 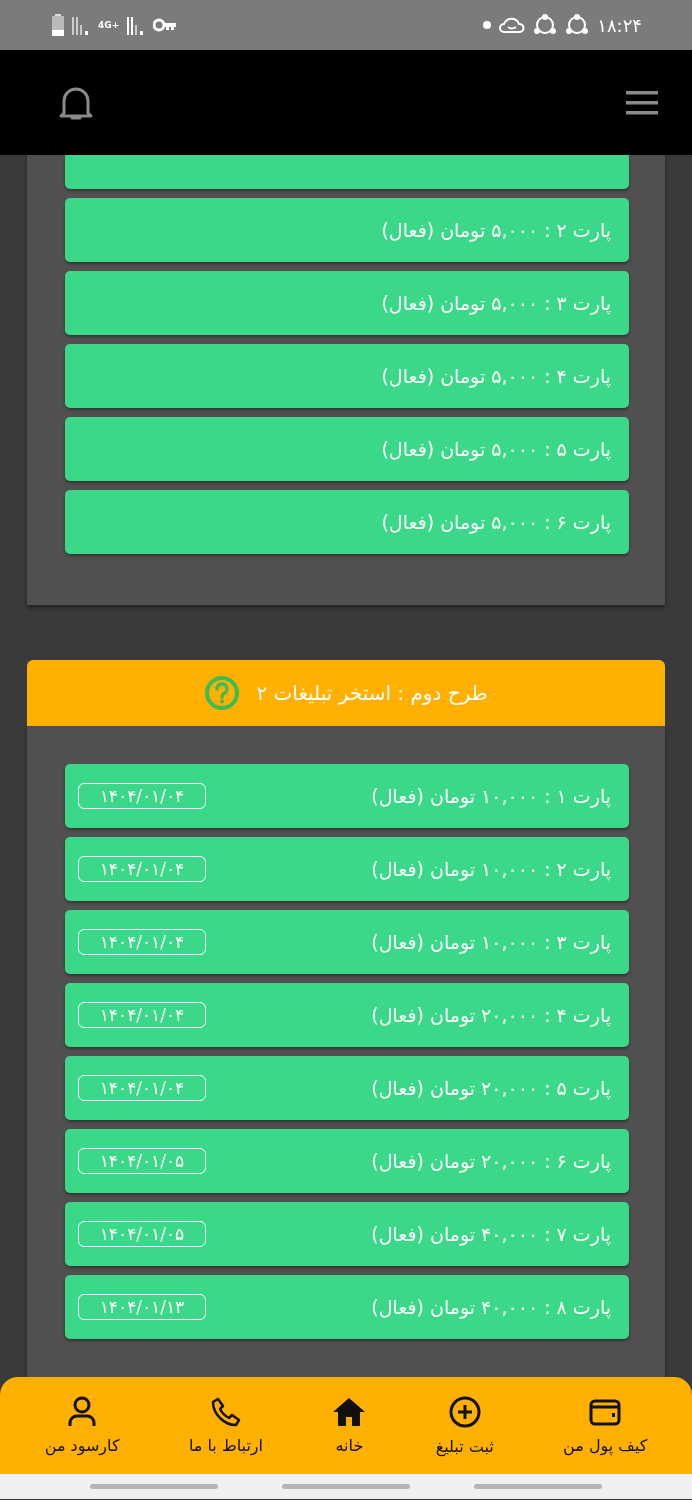 What do you see at coordinates (109, 25) in the screenshot?
I see `network-type: 4G+` at bounding box center [109, 25].